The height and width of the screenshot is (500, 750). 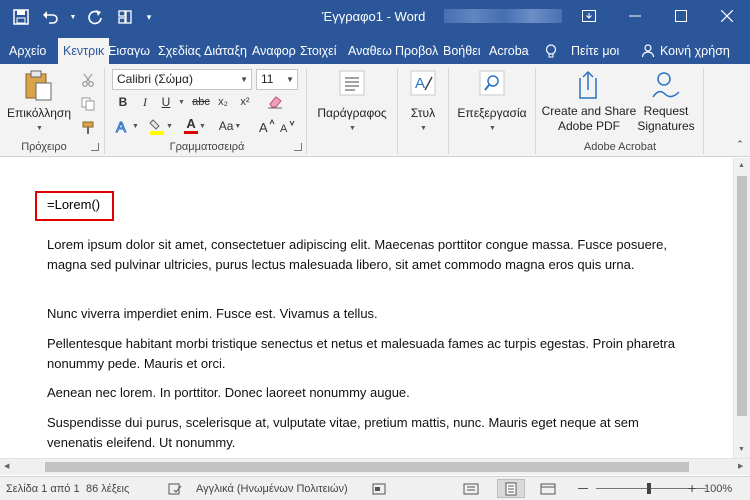 What do you see at coordinates (681, 16) in the screenshot?
I see `maximize-button` at bounding box center [681, 16].